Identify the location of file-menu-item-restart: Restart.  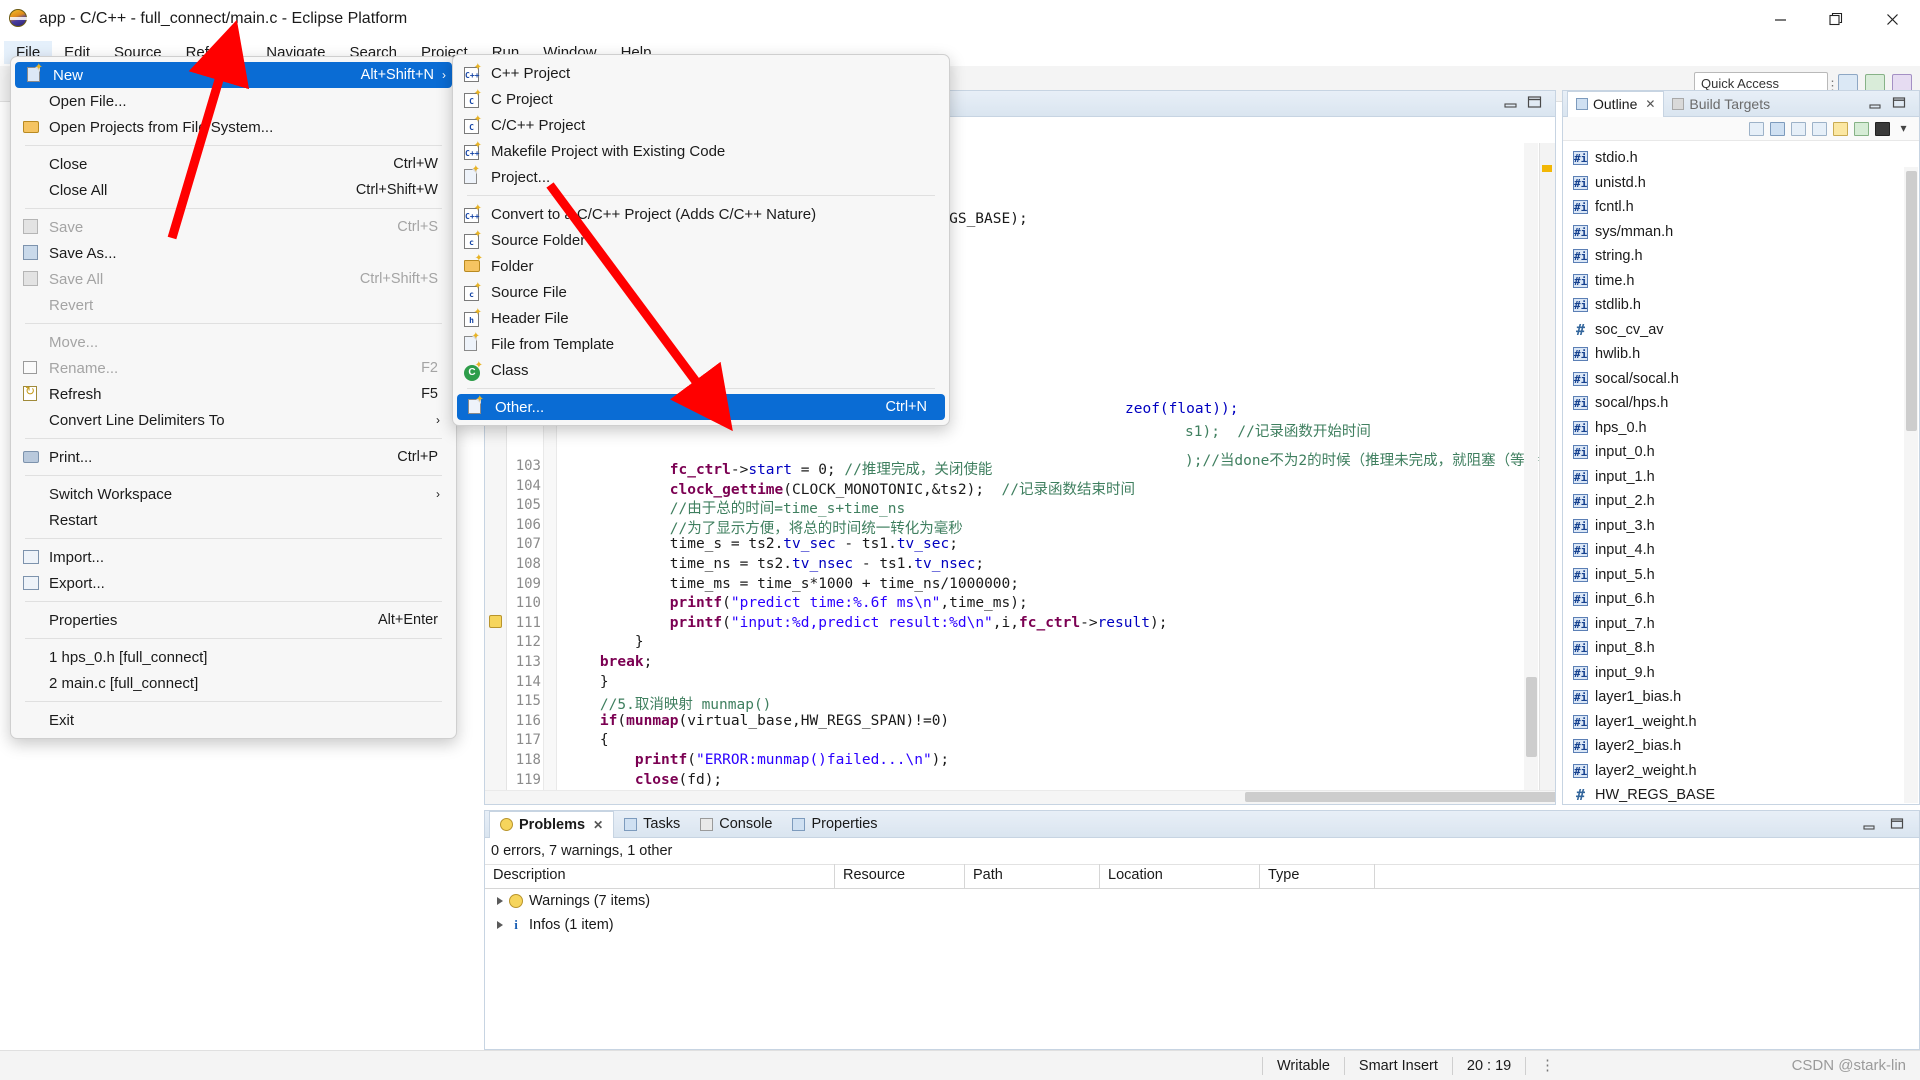
(233, 520).